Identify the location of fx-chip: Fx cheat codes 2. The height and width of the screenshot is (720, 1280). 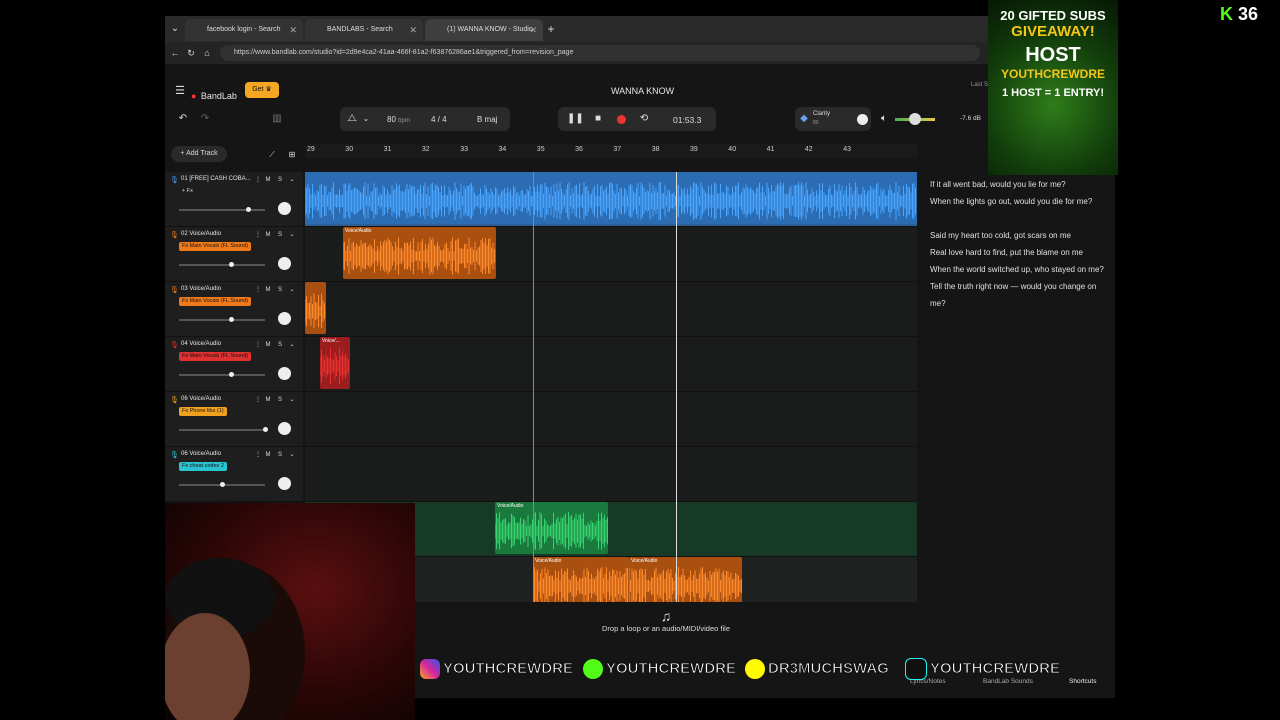
(203, 466).